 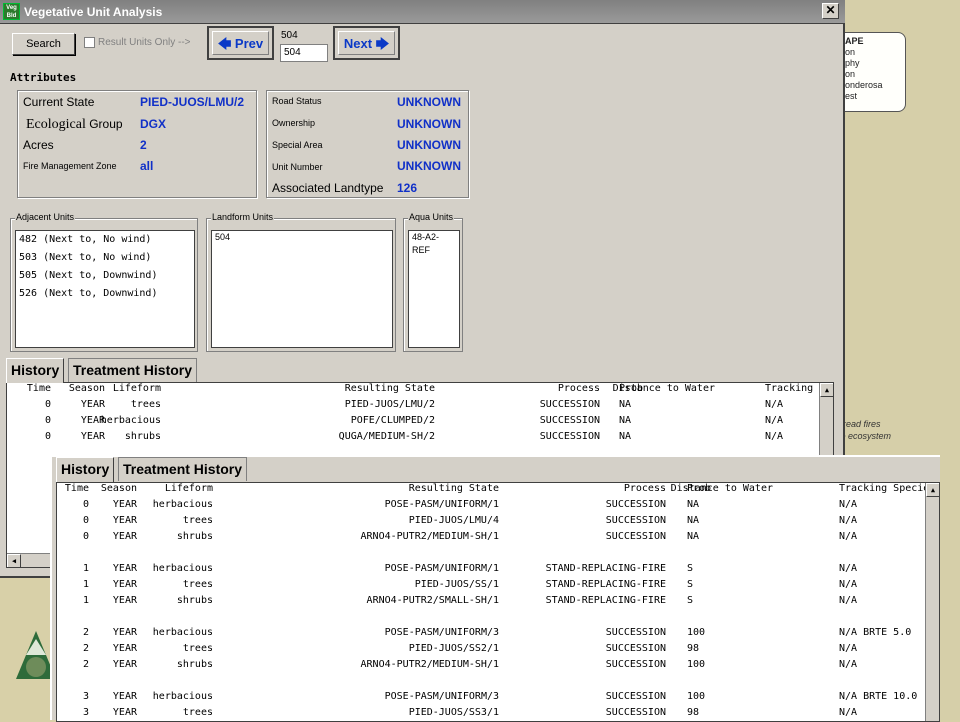 What do you see at coordinates (432, 600) in the screenshot?
I see `table-cell: ARNO4-PUTR2/SMALL-SH/1` at bounding box center [432, 600].